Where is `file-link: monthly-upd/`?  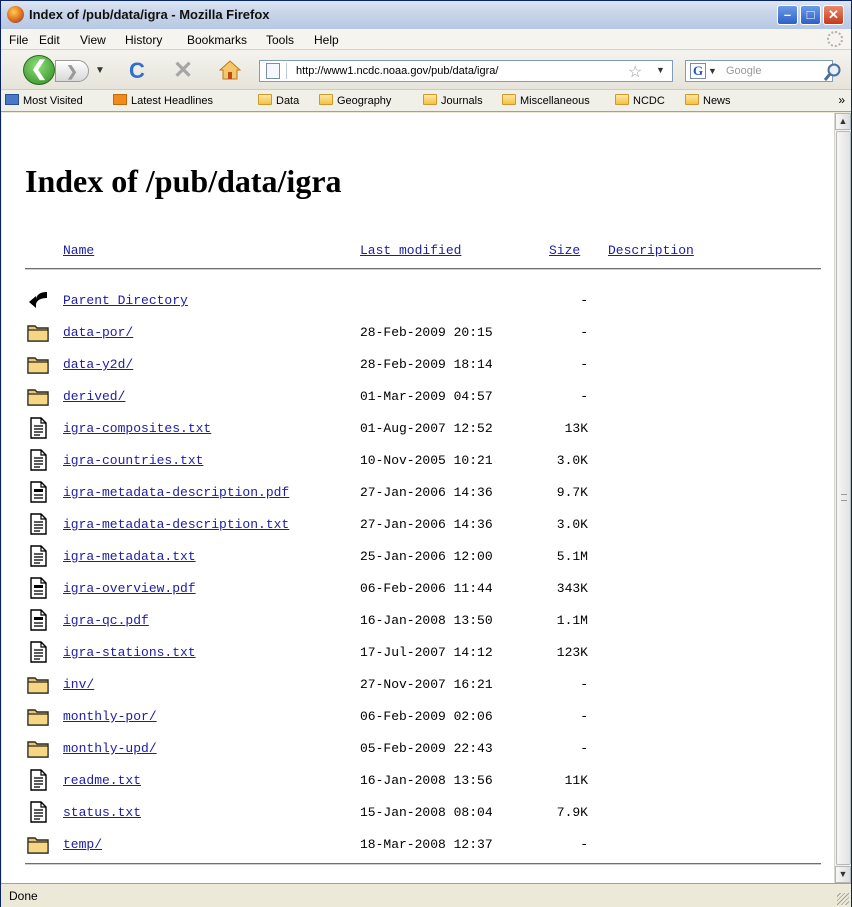
file-link: monthly-upd/ is located at coordinates (110, 748).